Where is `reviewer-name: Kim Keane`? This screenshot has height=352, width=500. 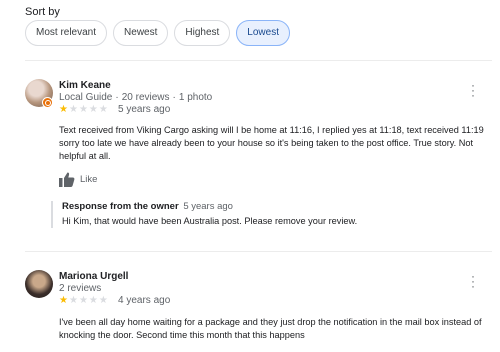
reviewer-name: Kim Keane is located at coordinates (85, 85).